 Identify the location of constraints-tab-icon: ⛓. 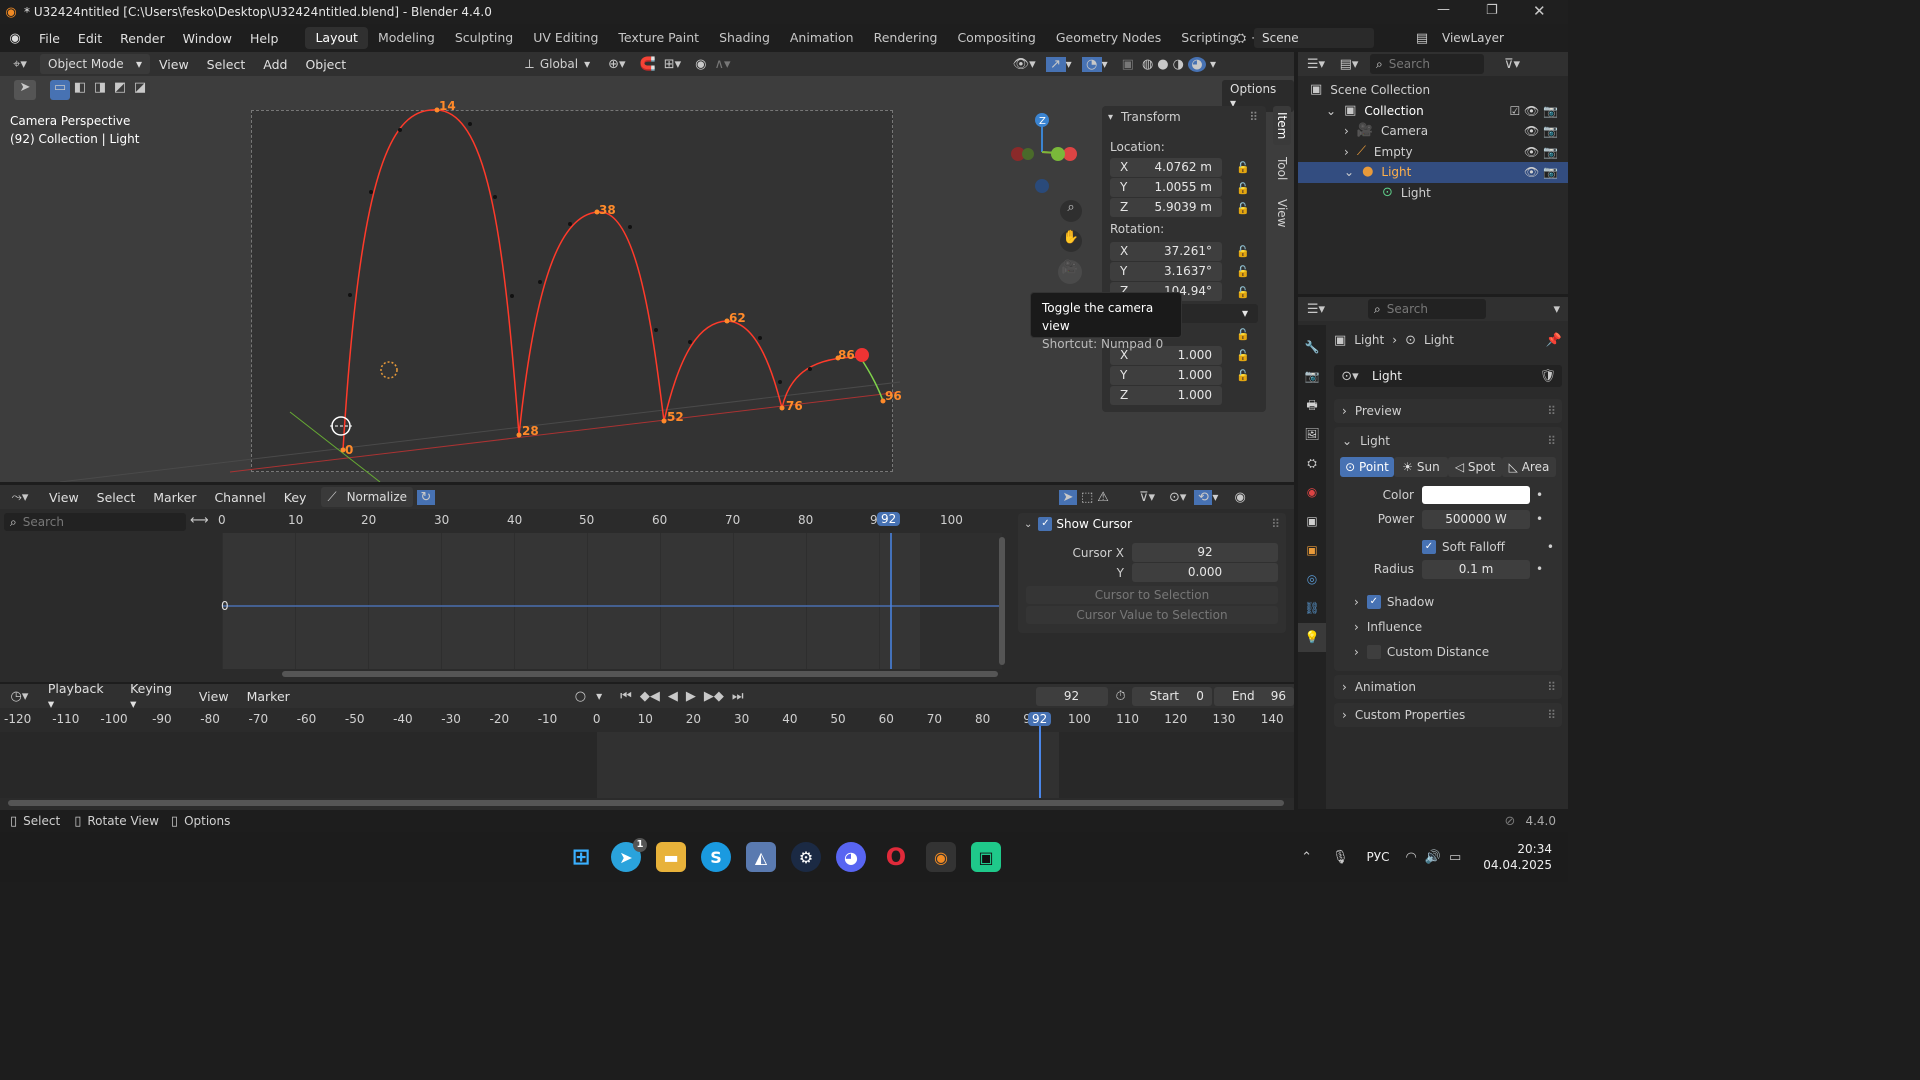
(1312, 608).